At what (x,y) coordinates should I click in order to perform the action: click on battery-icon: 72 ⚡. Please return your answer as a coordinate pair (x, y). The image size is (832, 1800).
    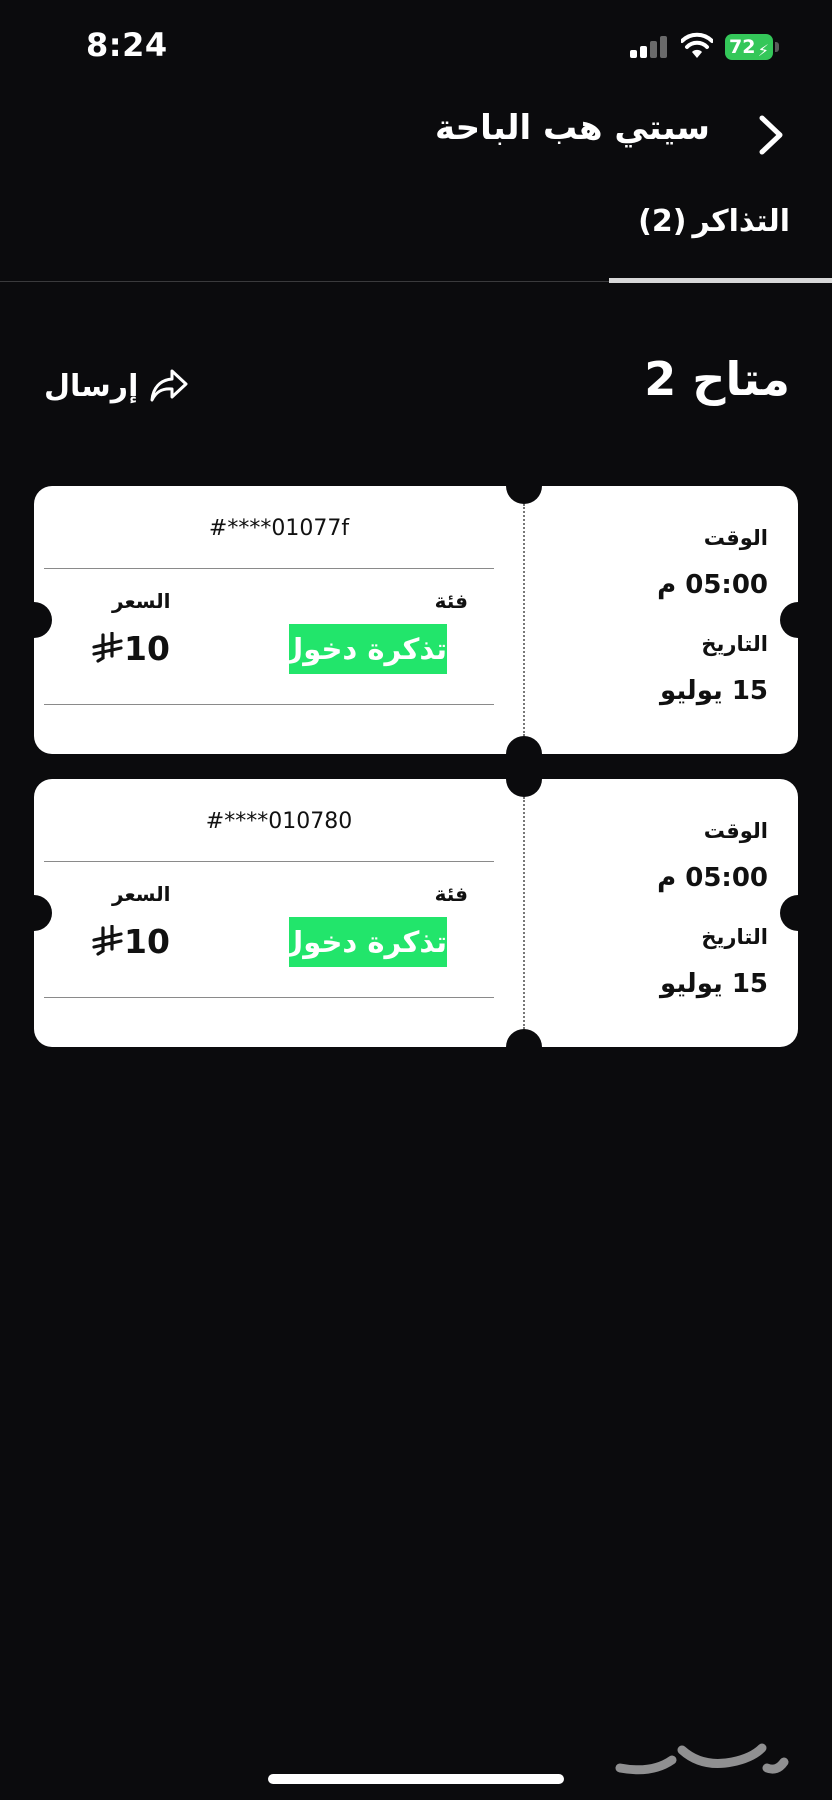
    Looking at the image, I should click on (753, 47).